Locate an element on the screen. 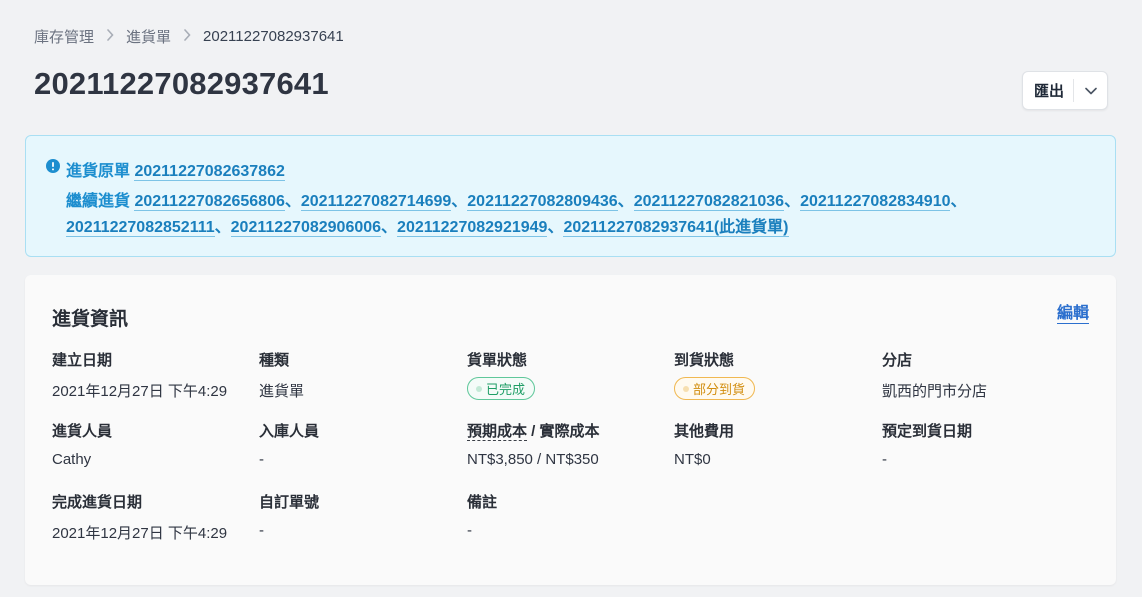 The image size is (1142, 597). field-label: 自訂單號 is located at coordinates (289, 502).